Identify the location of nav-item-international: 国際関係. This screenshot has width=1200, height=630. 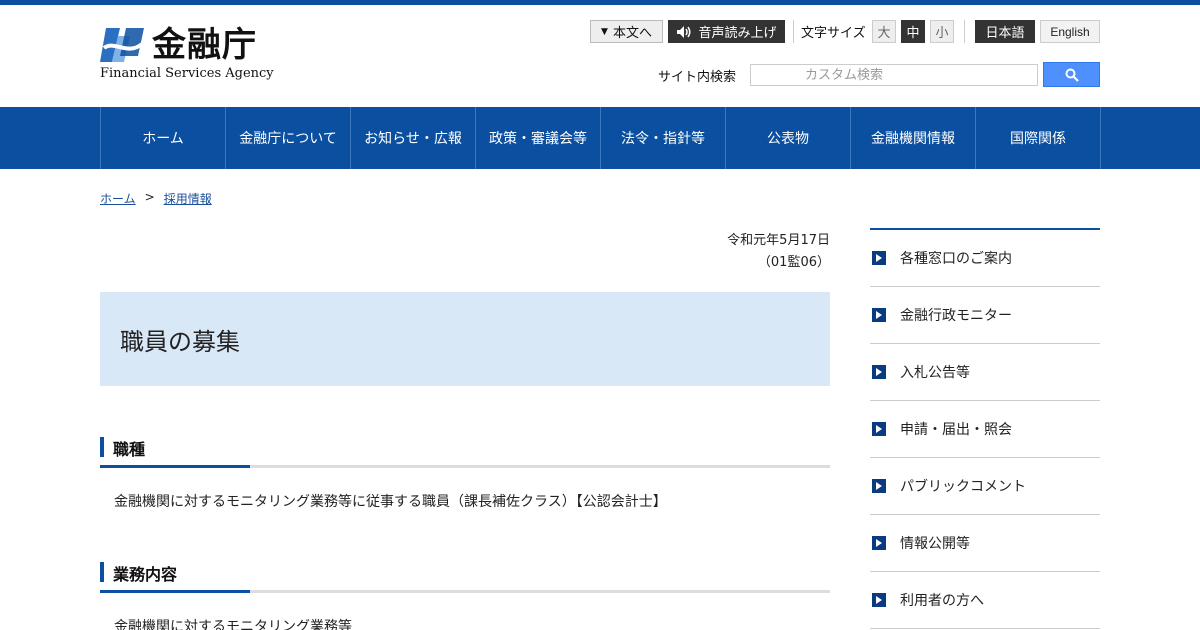
(1038, 138).